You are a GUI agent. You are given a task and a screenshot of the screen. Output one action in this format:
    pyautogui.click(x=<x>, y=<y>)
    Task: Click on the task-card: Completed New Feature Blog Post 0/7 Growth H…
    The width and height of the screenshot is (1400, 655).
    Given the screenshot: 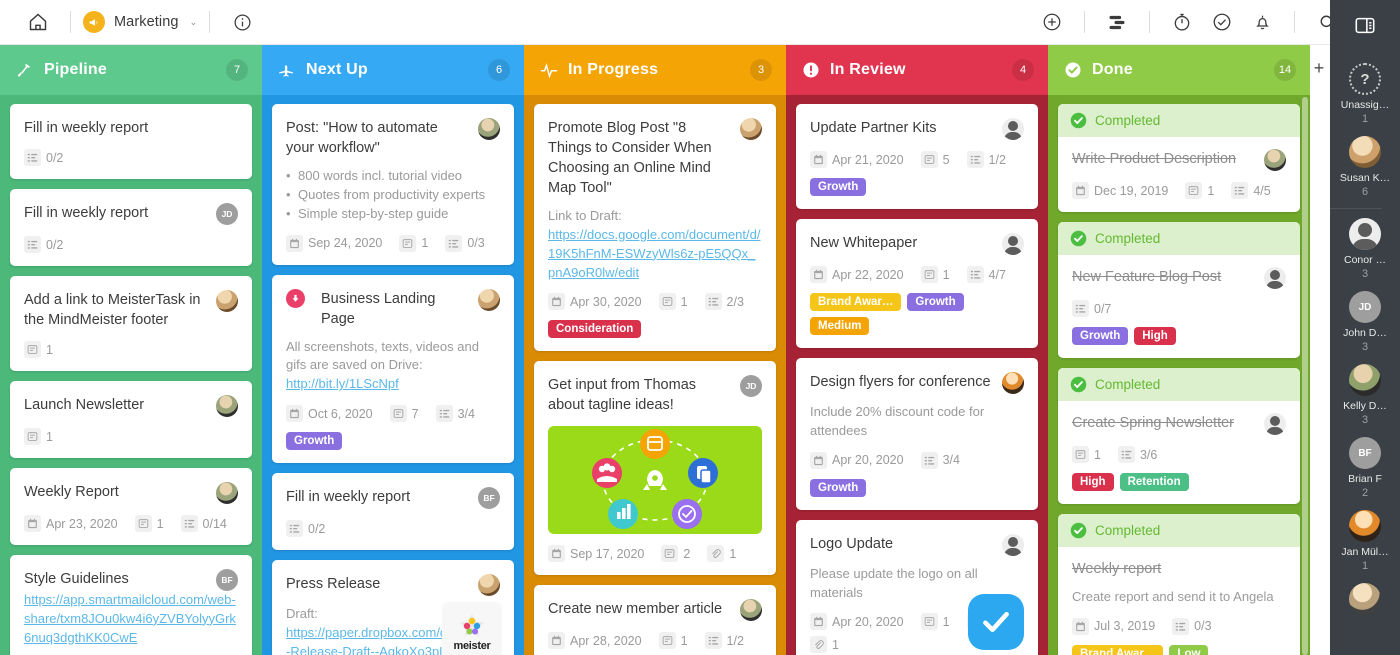 What is the action you would take?
    pyautogui.click(x=1179, y=290)
    